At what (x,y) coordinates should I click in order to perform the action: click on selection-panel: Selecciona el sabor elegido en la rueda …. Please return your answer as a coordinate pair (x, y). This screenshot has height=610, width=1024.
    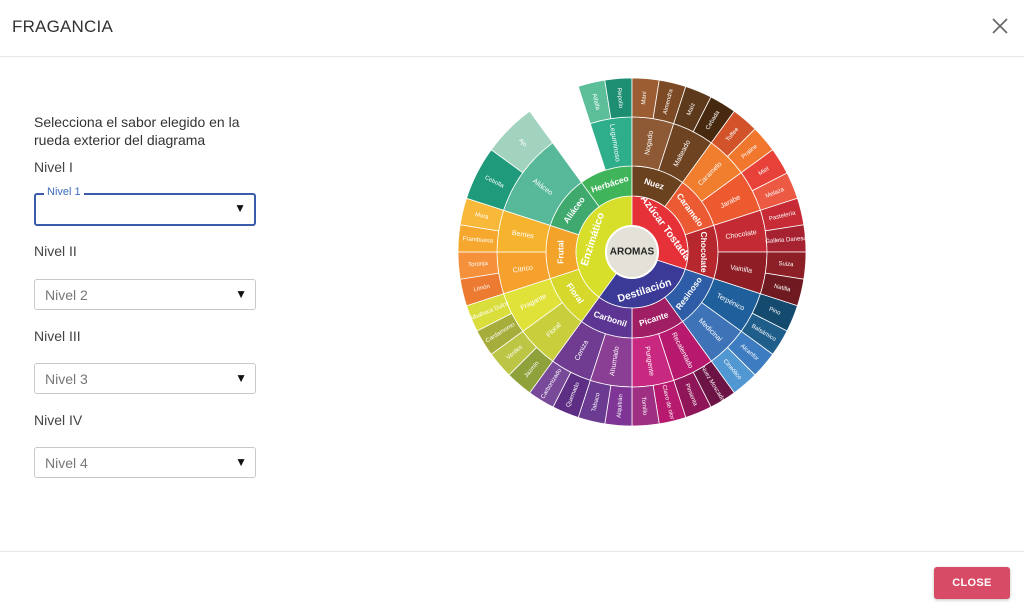
    Looking at the image, I should click on (154, 131).